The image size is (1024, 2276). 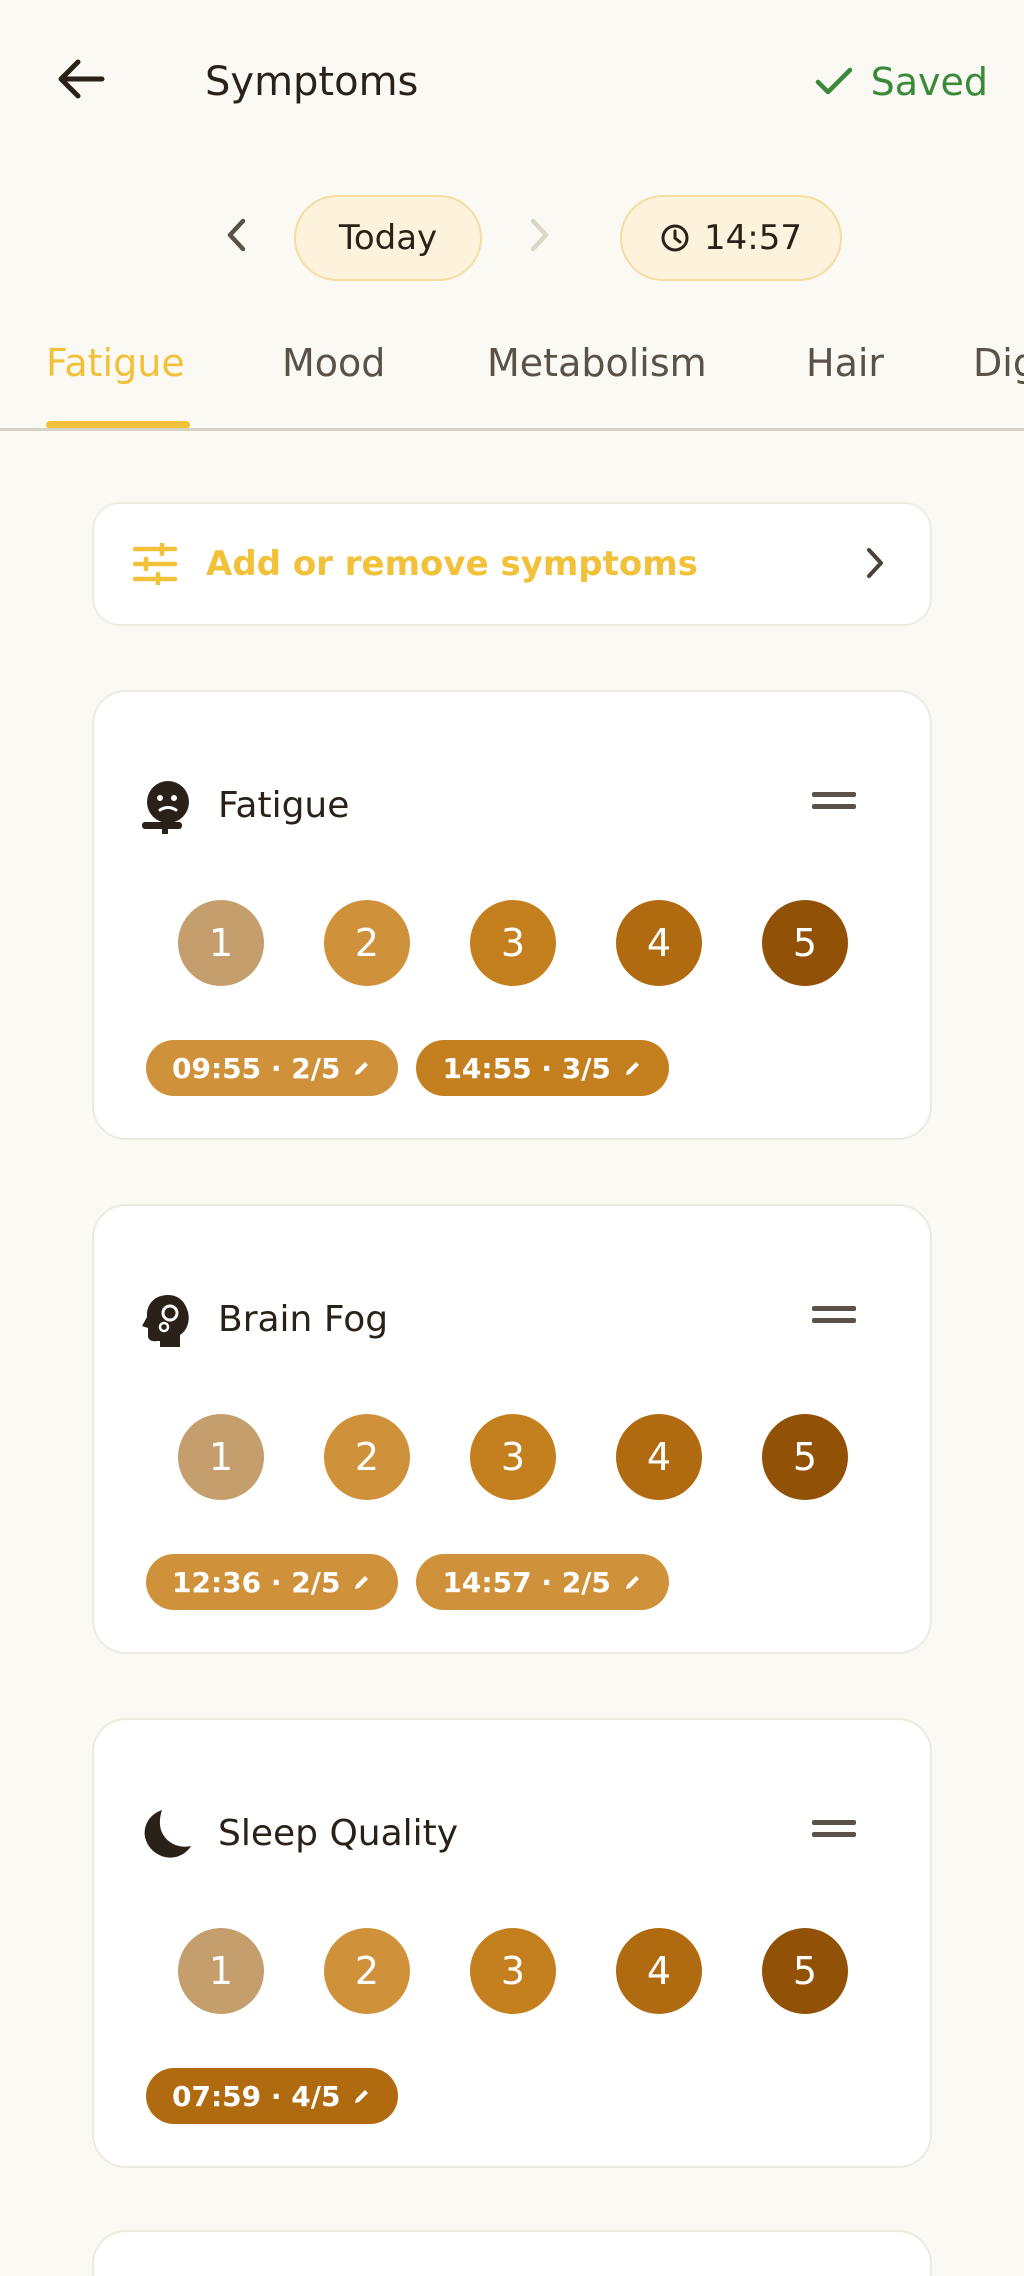 I want to click on entry-chip: 07:59 · 4/5, so click(x=272, y=2096).